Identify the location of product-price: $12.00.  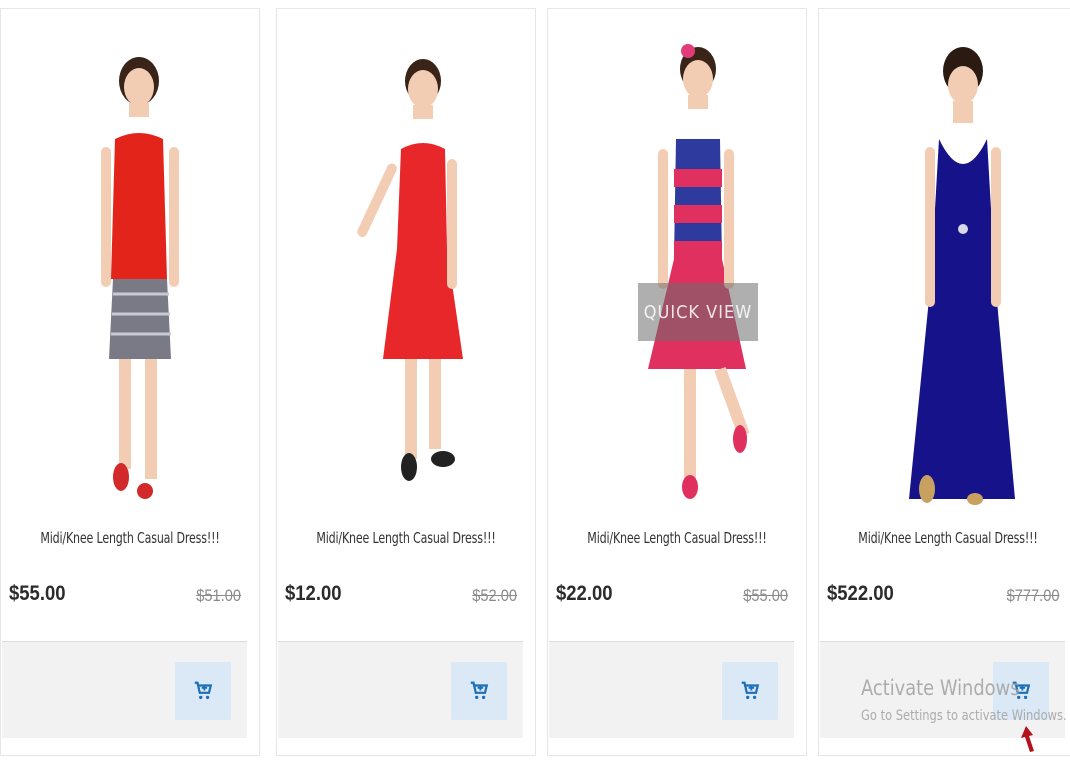
(313, 593).